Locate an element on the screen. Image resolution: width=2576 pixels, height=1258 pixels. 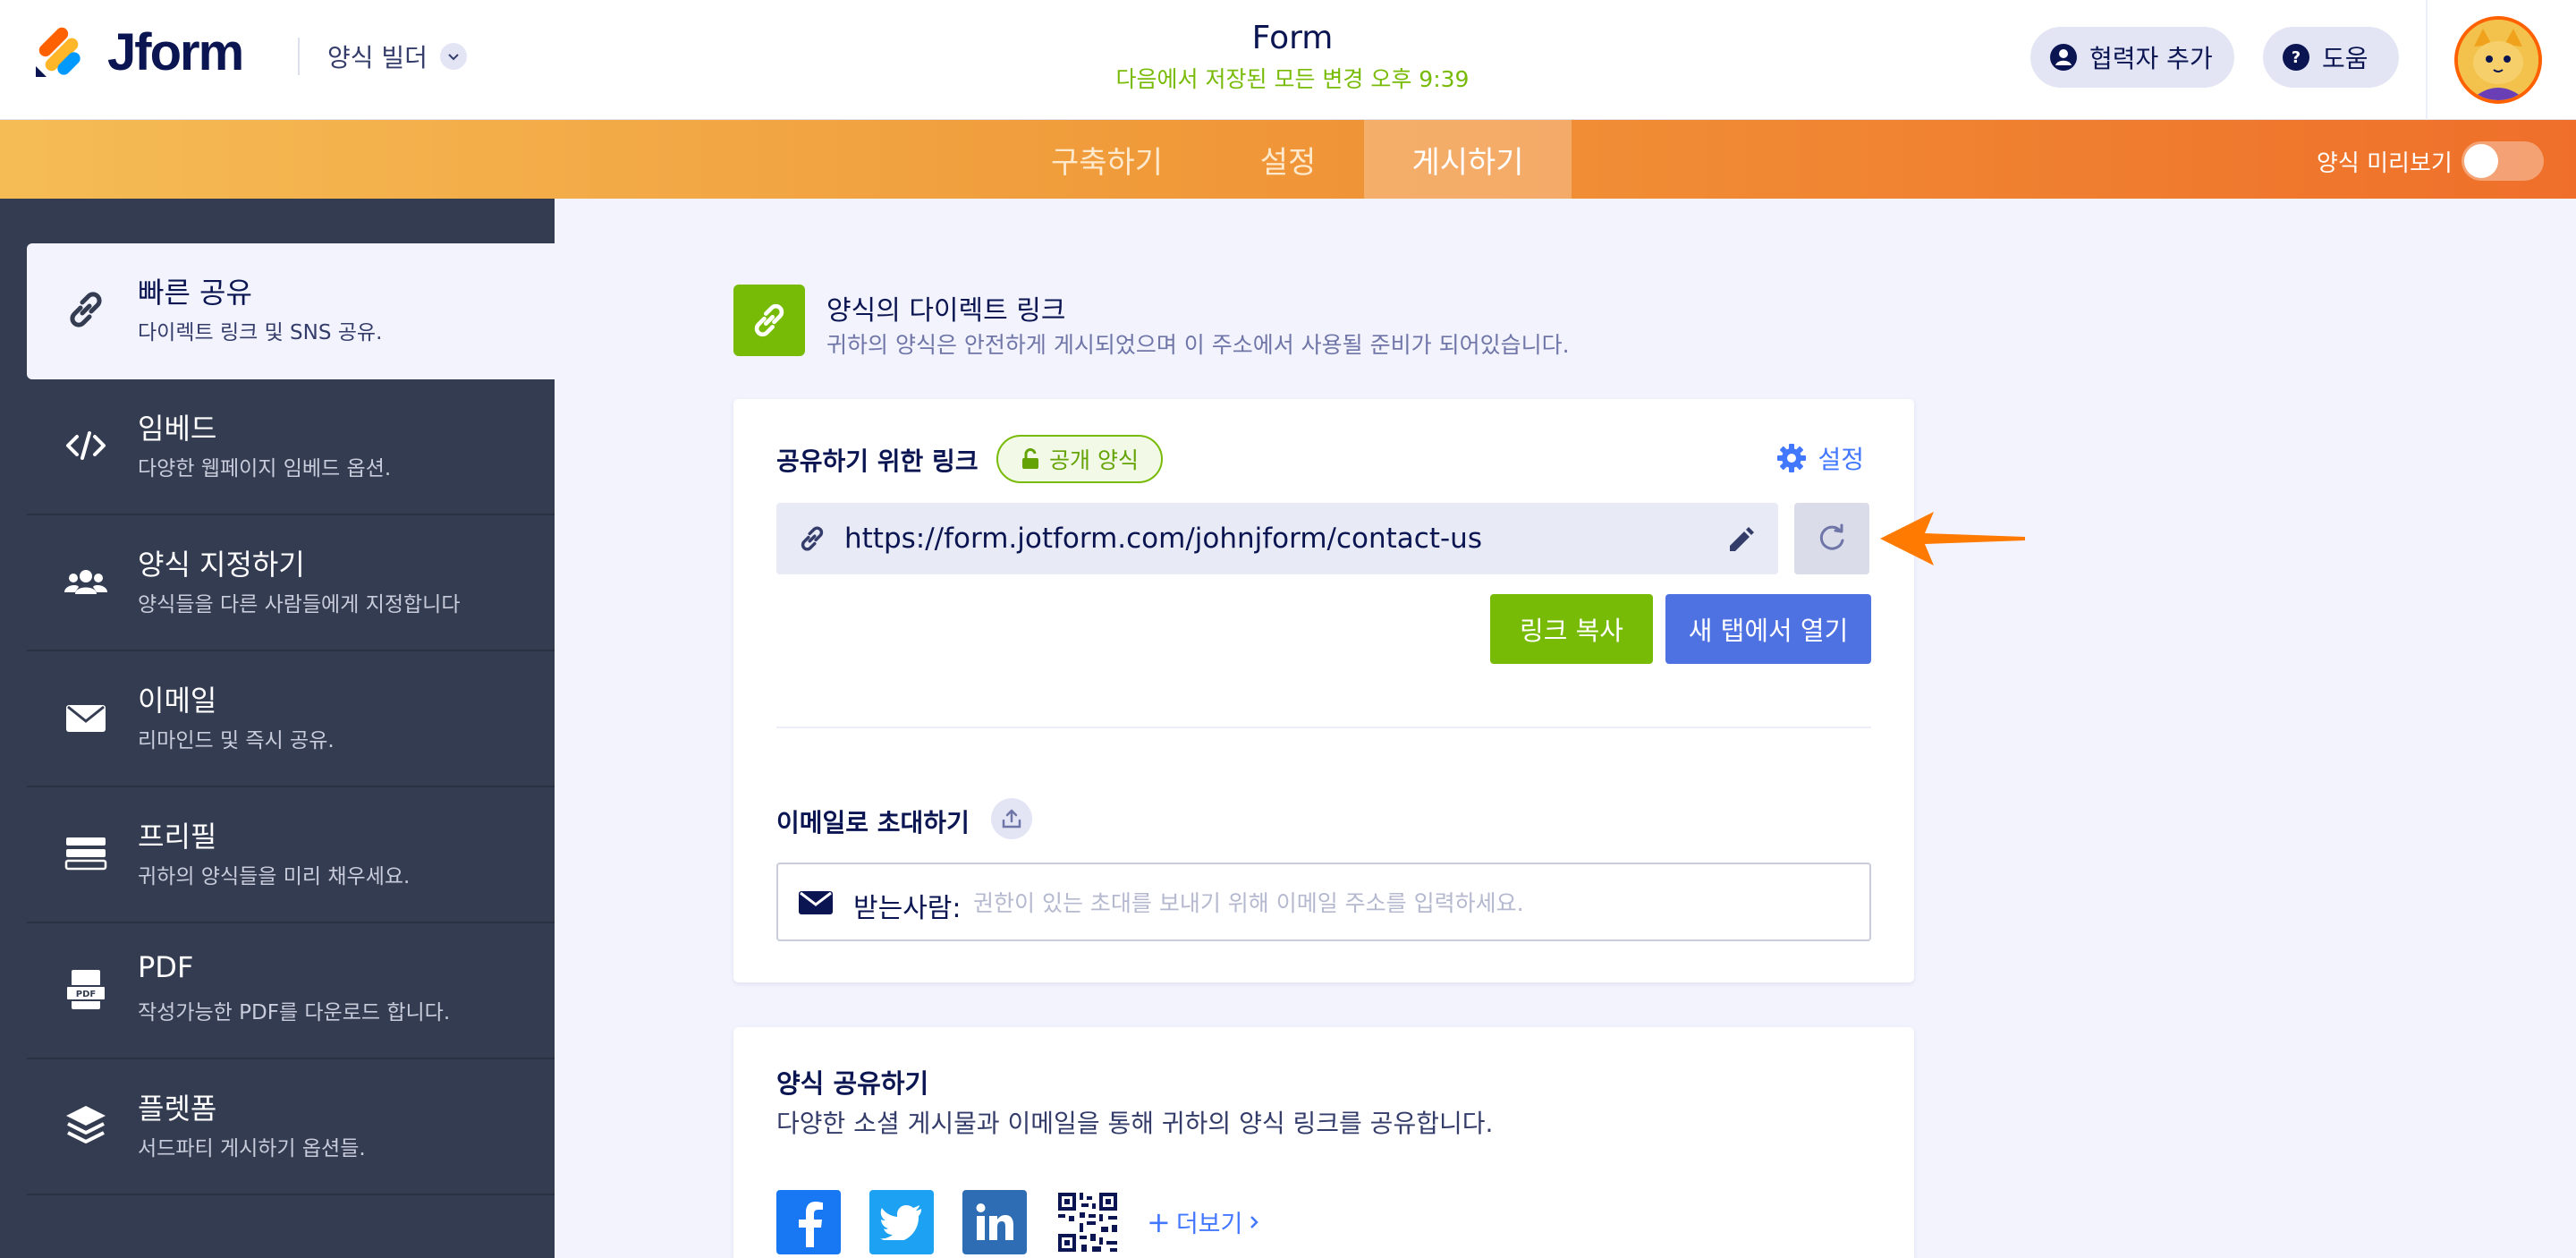
link-settings-button: 설정 is located at coordinates (1820, 458).